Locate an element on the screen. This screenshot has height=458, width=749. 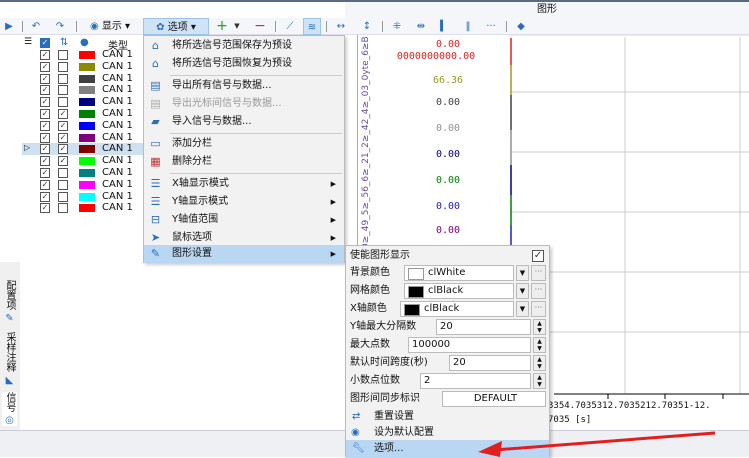
signal-row: ▷ ✓ ✓ CAN 1 is located at coordinates (83, 149).